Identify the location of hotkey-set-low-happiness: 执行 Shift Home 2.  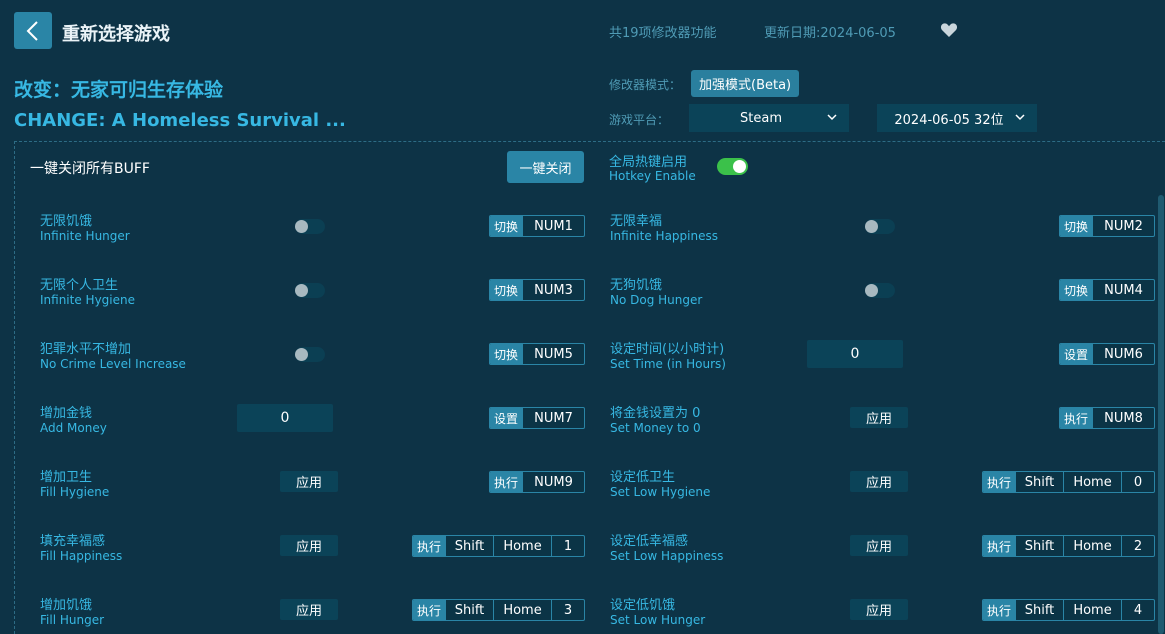
(1068, 546).